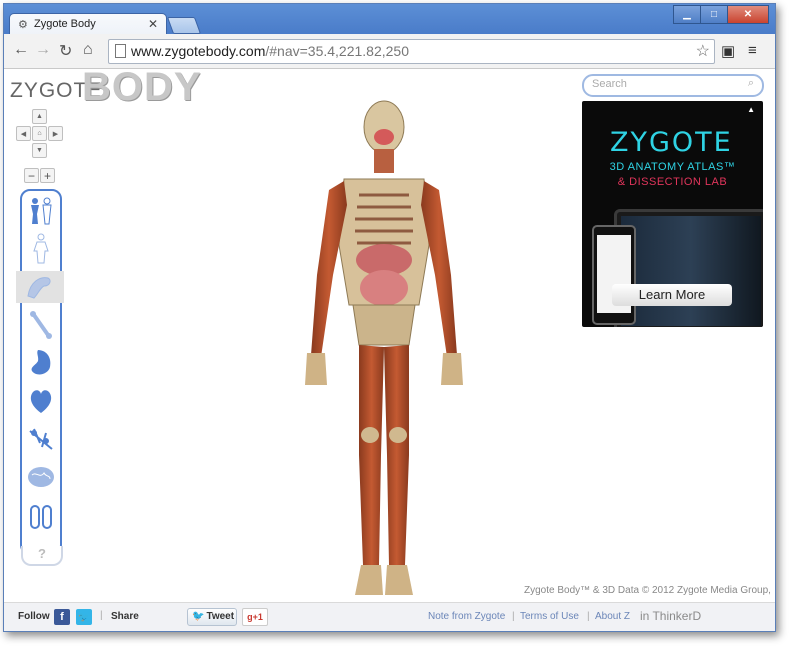 This screenshot has height=649, width=791. I want to click on back-icon: ←, so click(21, 50).